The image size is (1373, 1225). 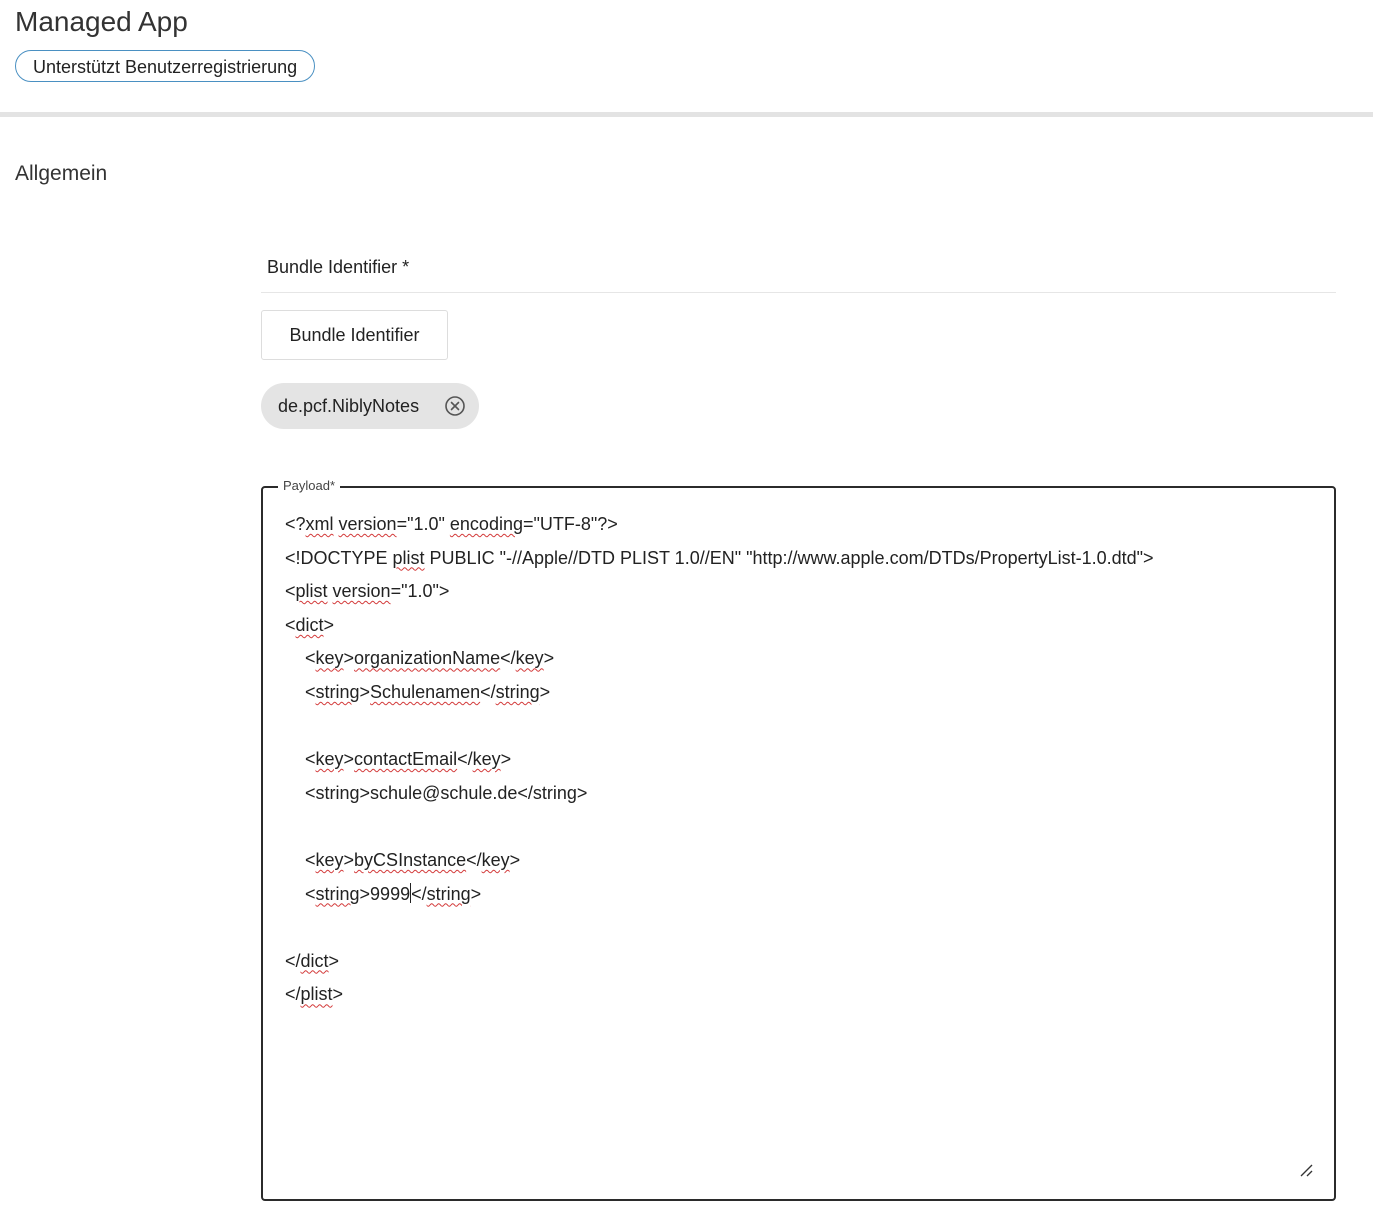 What do you see at coordinates (486, 524) in the screenshot?
I see `spellcheck-word: encoding` at bounding box center [486, 524].